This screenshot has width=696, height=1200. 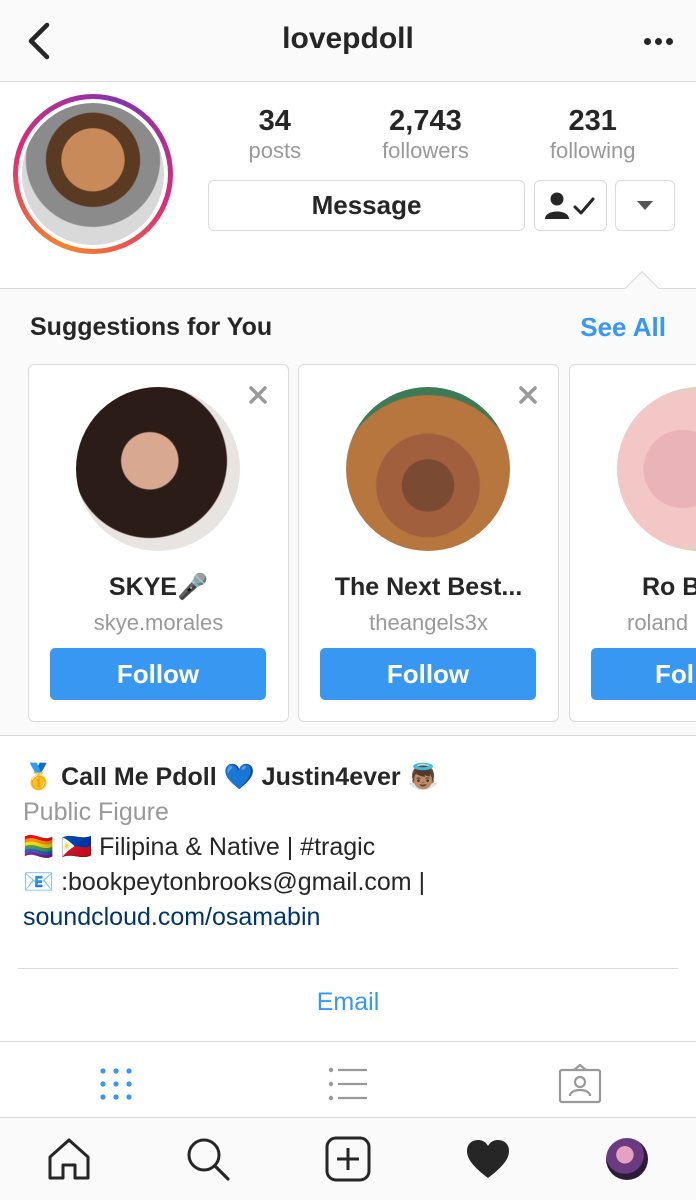 I want to click on stat-followers: 2,743 followers, so click(x=425, y=134).